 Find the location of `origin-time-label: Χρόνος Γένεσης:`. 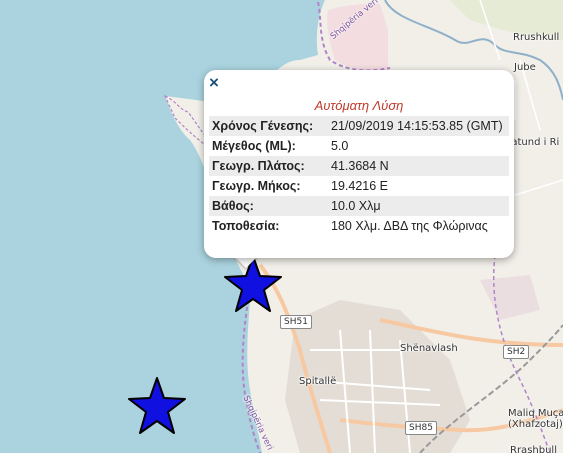

origin-time-label: Χρόνος Γένεσης: is located at coordinates (268, 126).